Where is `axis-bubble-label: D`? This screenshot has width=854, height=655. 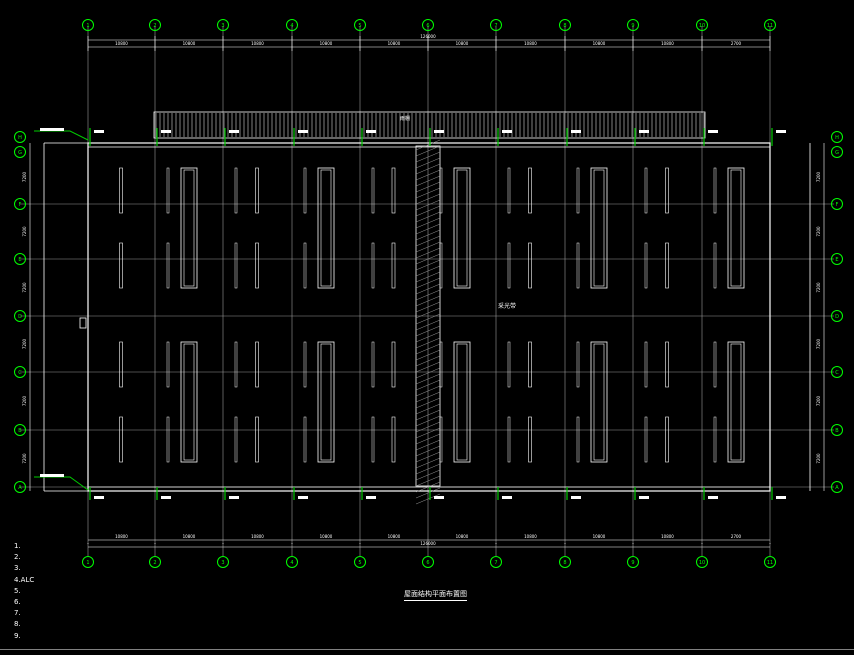 axis-bubble-label: D is located at coordinates (837, 317).